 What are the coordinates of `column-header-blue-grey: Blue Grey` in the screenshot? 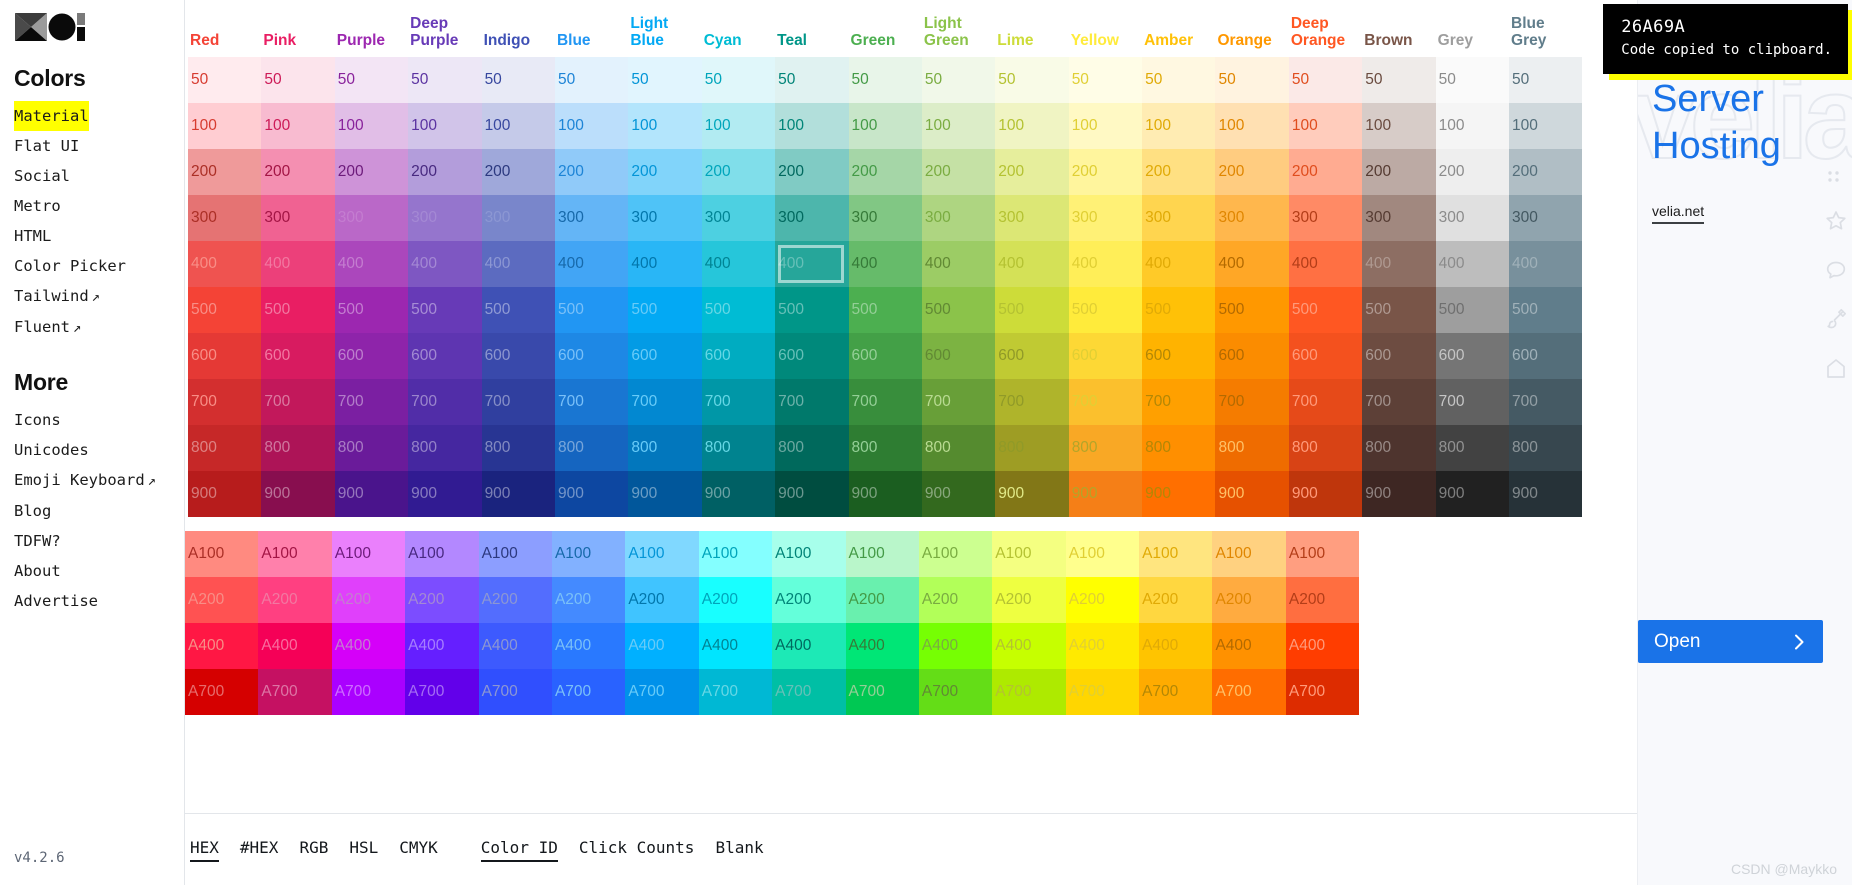 It's located at (1545, 36).